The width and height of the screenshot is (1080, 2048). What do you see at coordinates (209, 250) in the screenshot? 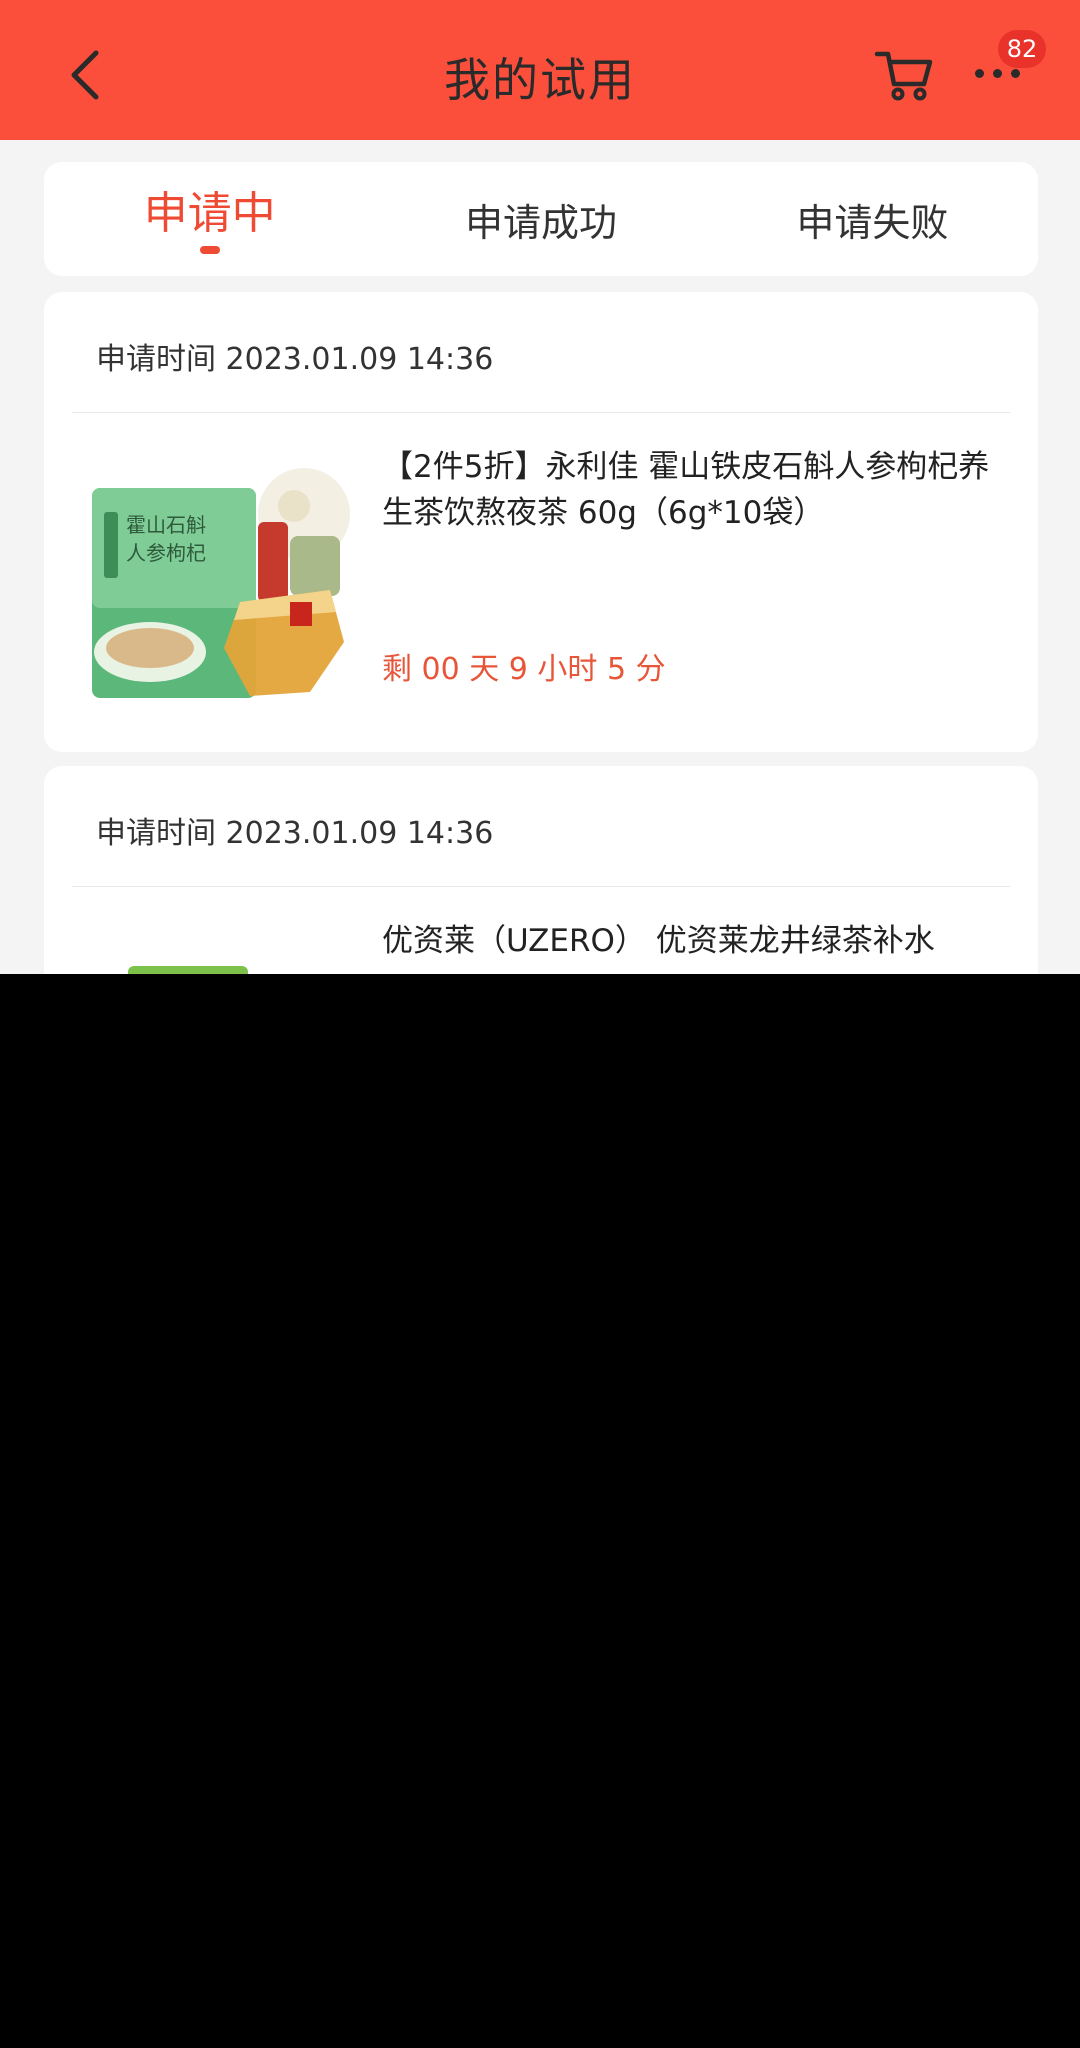
I see `active-tab-indicator` at bounding box center [209, 250].